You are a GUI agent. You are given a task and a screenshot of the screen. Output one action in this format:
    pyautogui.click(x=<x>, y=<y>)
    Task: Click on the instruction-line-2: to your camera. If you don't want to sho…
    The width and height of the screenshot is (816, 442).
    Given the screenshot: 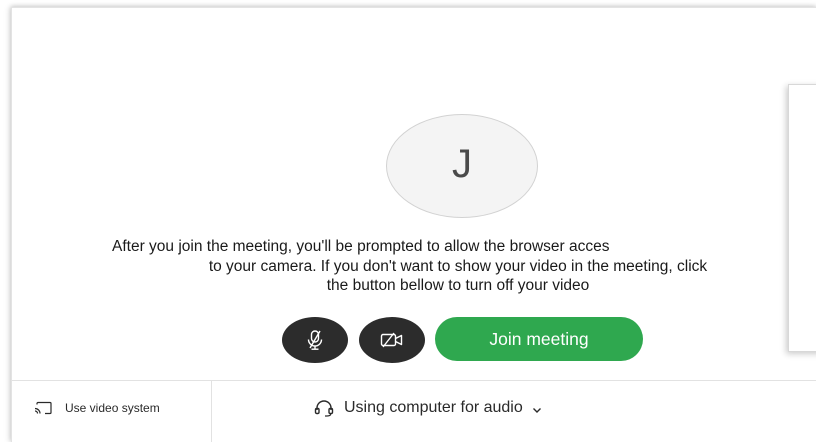 What is the action you would take?
    pyautogui.click(x=458, y=266)
    